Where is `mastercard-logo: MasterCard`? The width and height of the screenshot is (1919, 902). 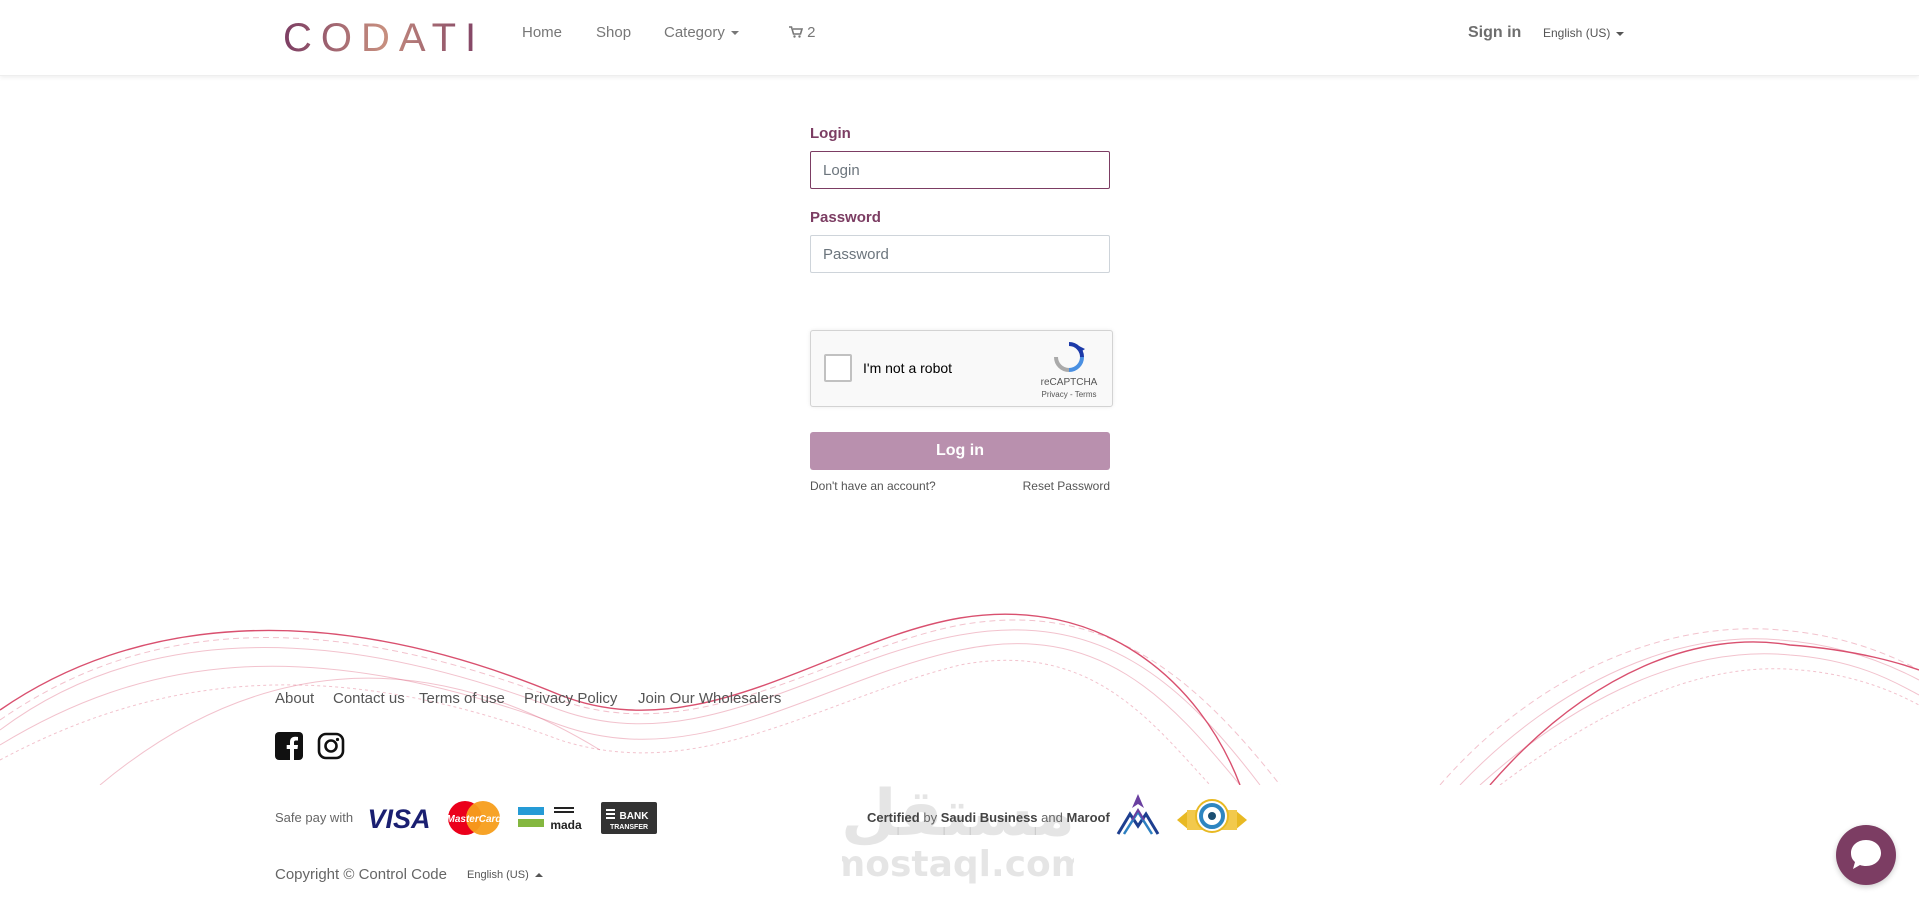
mastercard-logo: MasterCard is located at coordinates (474, 818).